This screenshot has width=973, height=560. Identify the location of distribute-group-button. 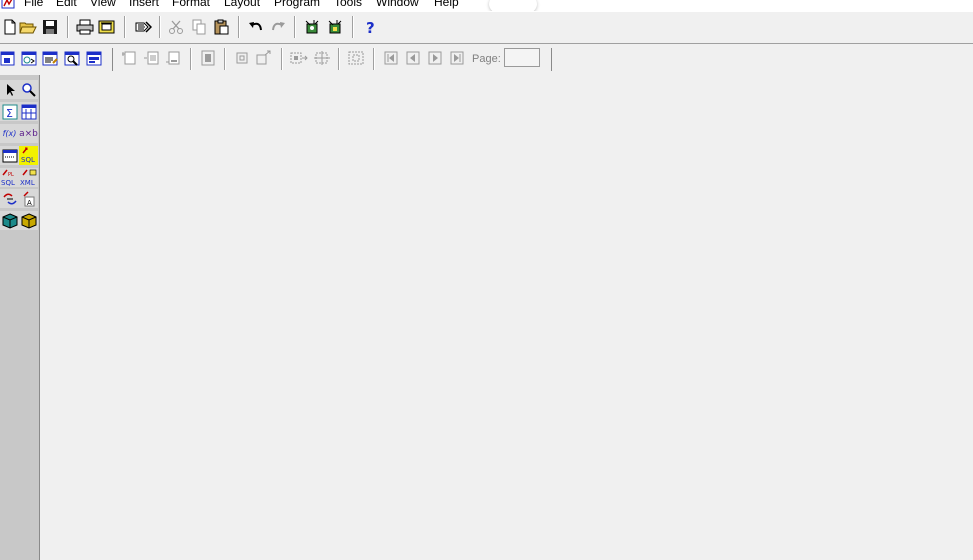
(322, 58).